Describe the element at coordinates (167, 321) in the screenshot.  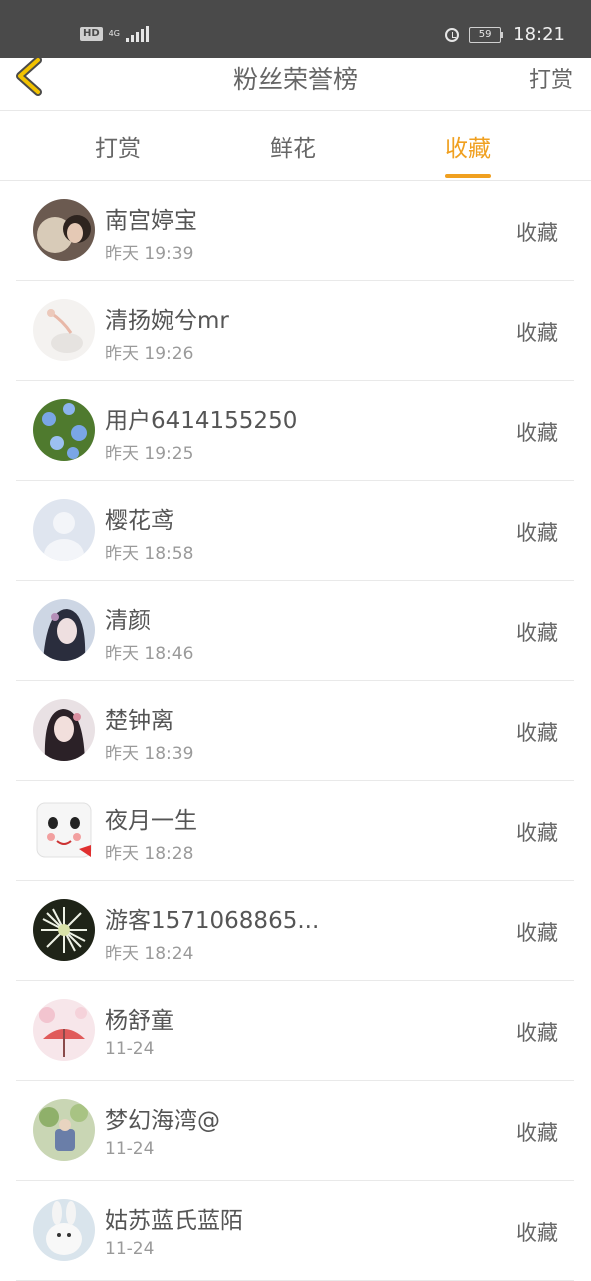
I see `fan-name: 清扬婉兮mr` at that location.